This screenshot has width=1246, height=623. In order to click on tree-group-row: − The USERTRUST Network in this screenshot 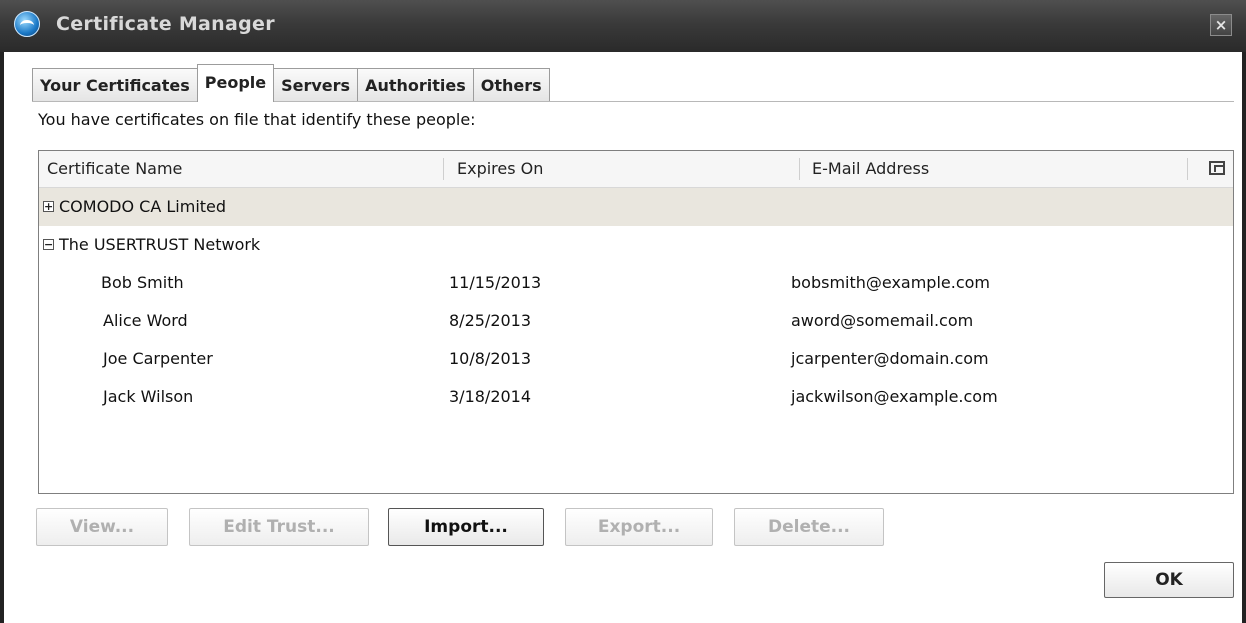, I will do `click(636, 245)`.